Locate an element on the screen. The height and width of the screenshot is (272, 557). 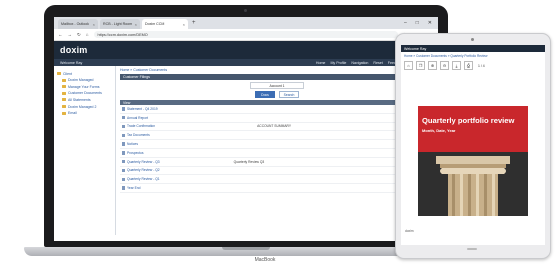
tree-item-label: Email is located at coordinates (72, 113).